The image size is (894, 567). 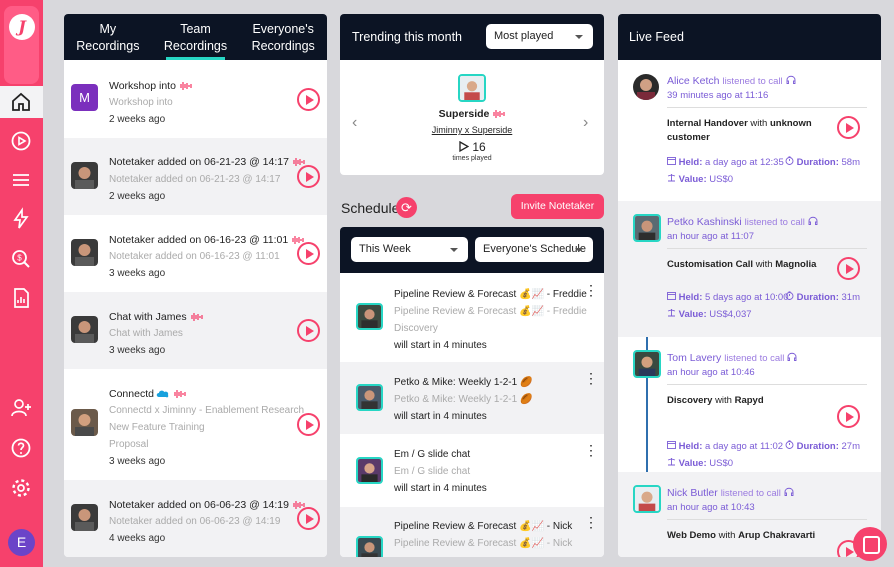 What do you see at coordinates (21, 542) in the screenshot?
I see `user-avatar: E` at bounding box center [21, 542].